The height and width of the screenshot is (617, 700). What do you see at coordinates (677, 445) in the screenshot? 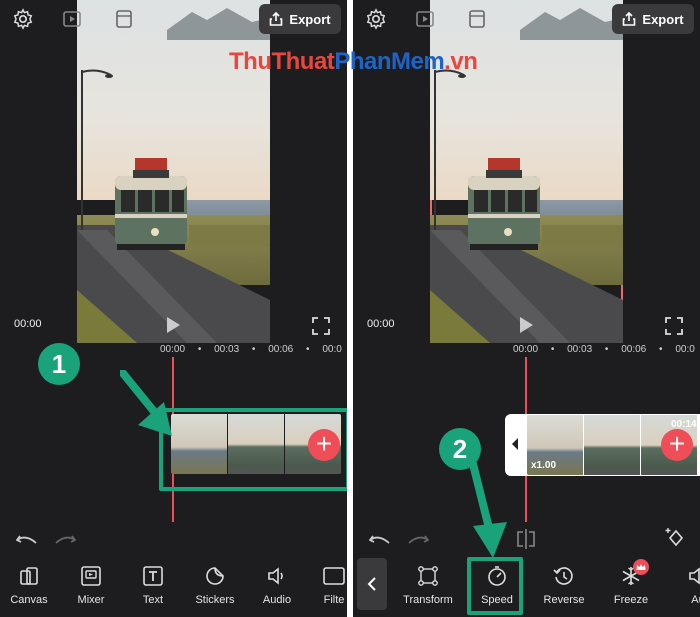
I see `add-clip-button: +` at bounding box center [677, 445].